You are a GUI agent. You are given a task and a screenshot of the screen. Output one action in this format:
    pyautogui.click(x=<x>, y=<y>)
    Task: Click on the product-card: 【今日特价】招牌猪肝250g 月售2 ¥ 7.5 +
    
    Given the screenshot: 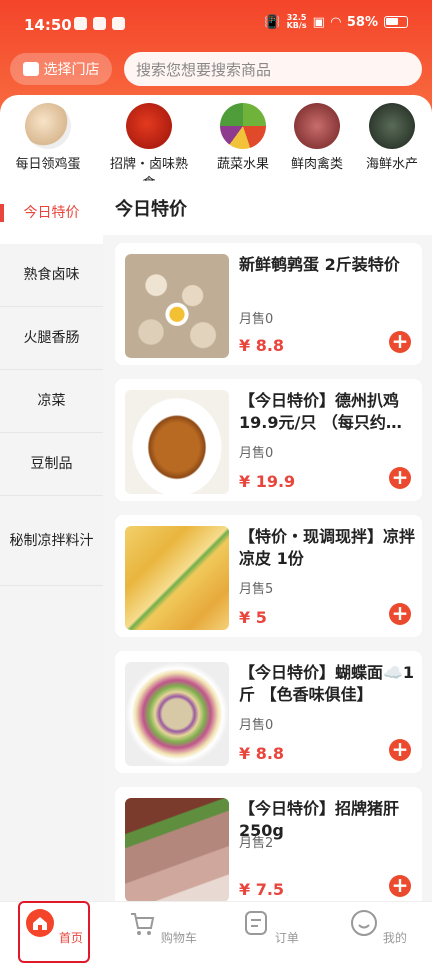 What is the action you would take?
    pyautogui.click(x=268, y=844)
    